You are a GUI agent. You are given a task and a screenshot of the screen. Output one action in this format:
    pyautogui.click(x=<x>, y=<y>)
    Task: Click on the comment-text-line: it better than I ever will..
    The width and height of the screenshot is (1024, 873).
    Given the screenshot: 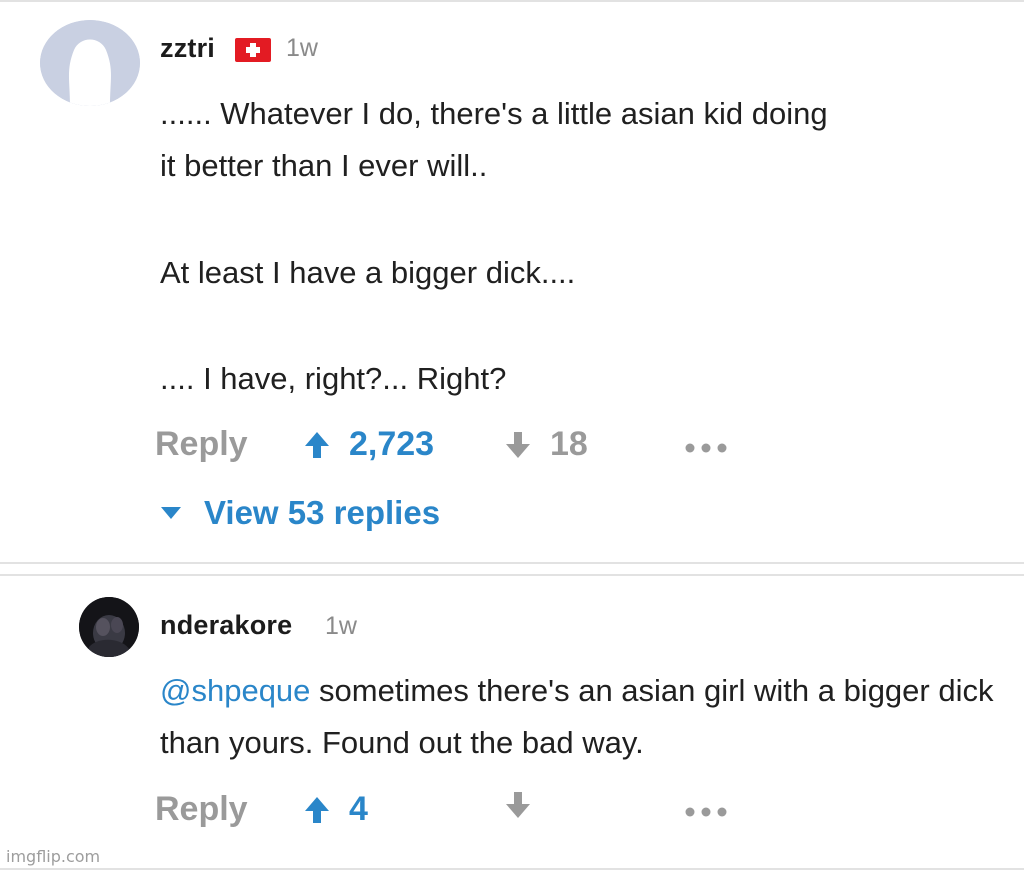 What is the action you would take?
    pyautogui.click(x=324, y=165)
    